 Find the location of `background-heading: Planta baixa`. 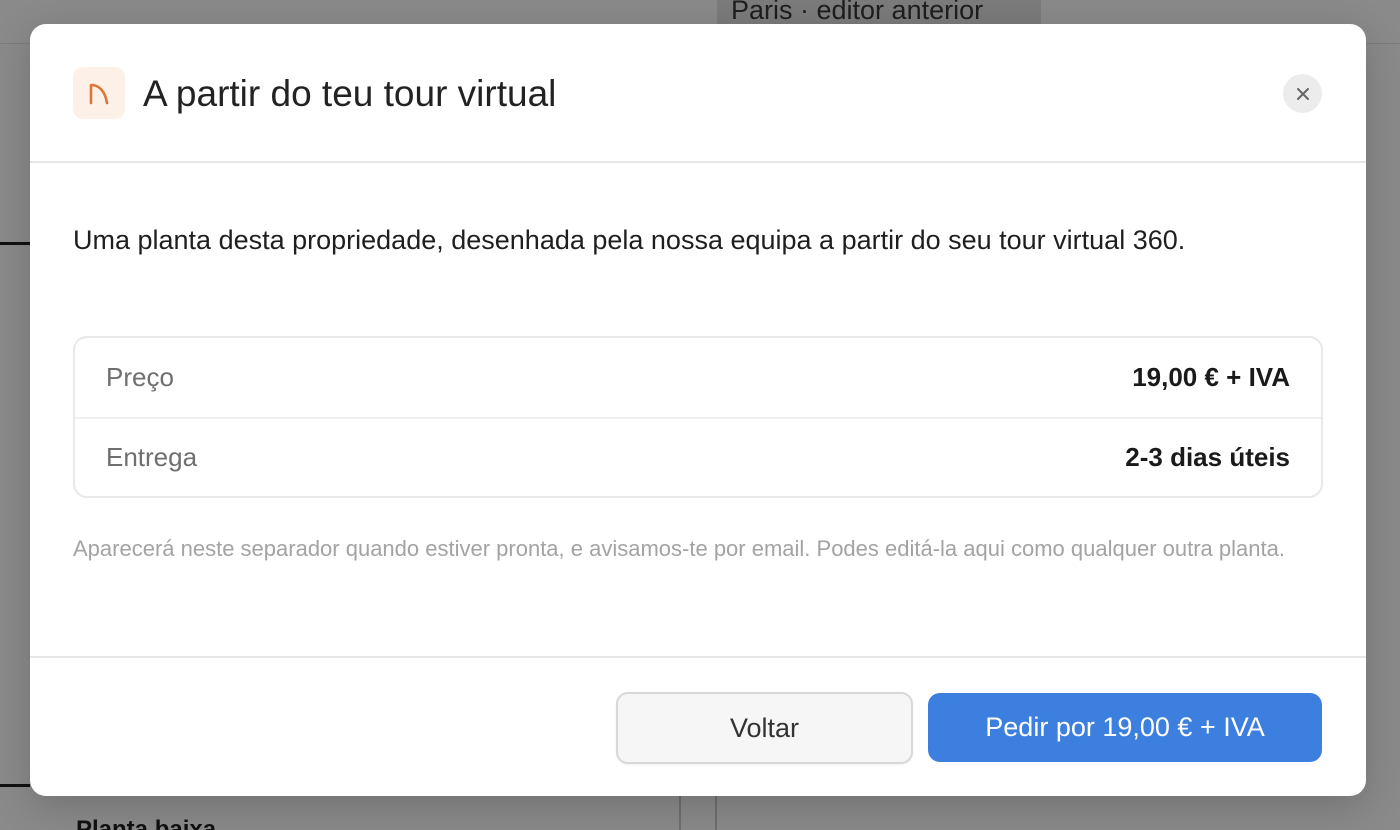

background-heading: Planta baixa is located at coordinates (146, 824).